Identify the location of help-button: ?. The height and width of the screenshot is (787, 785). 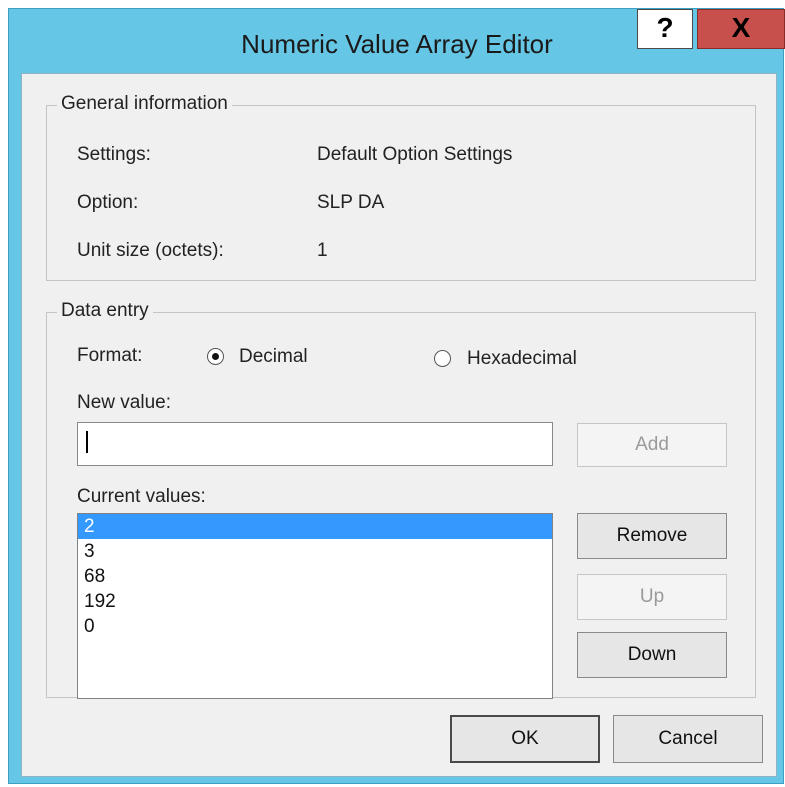
(665, 29).